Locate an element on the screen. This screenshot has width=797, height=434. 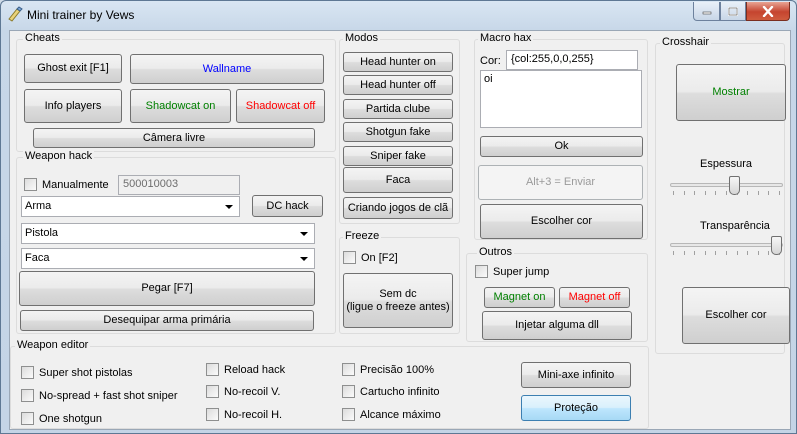
macro-ok-button: Ok is located at coordinates (561, 146).